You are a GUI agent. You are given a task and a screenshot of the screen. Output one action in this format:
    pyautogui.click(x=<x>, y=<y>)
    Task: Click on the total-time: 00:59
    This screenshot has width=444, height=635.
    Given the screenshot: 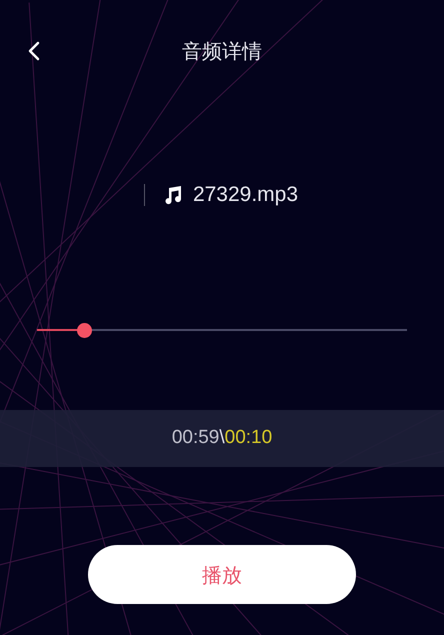 What is the action you would take?
    pyautogui.click(x=196, y=438)
    